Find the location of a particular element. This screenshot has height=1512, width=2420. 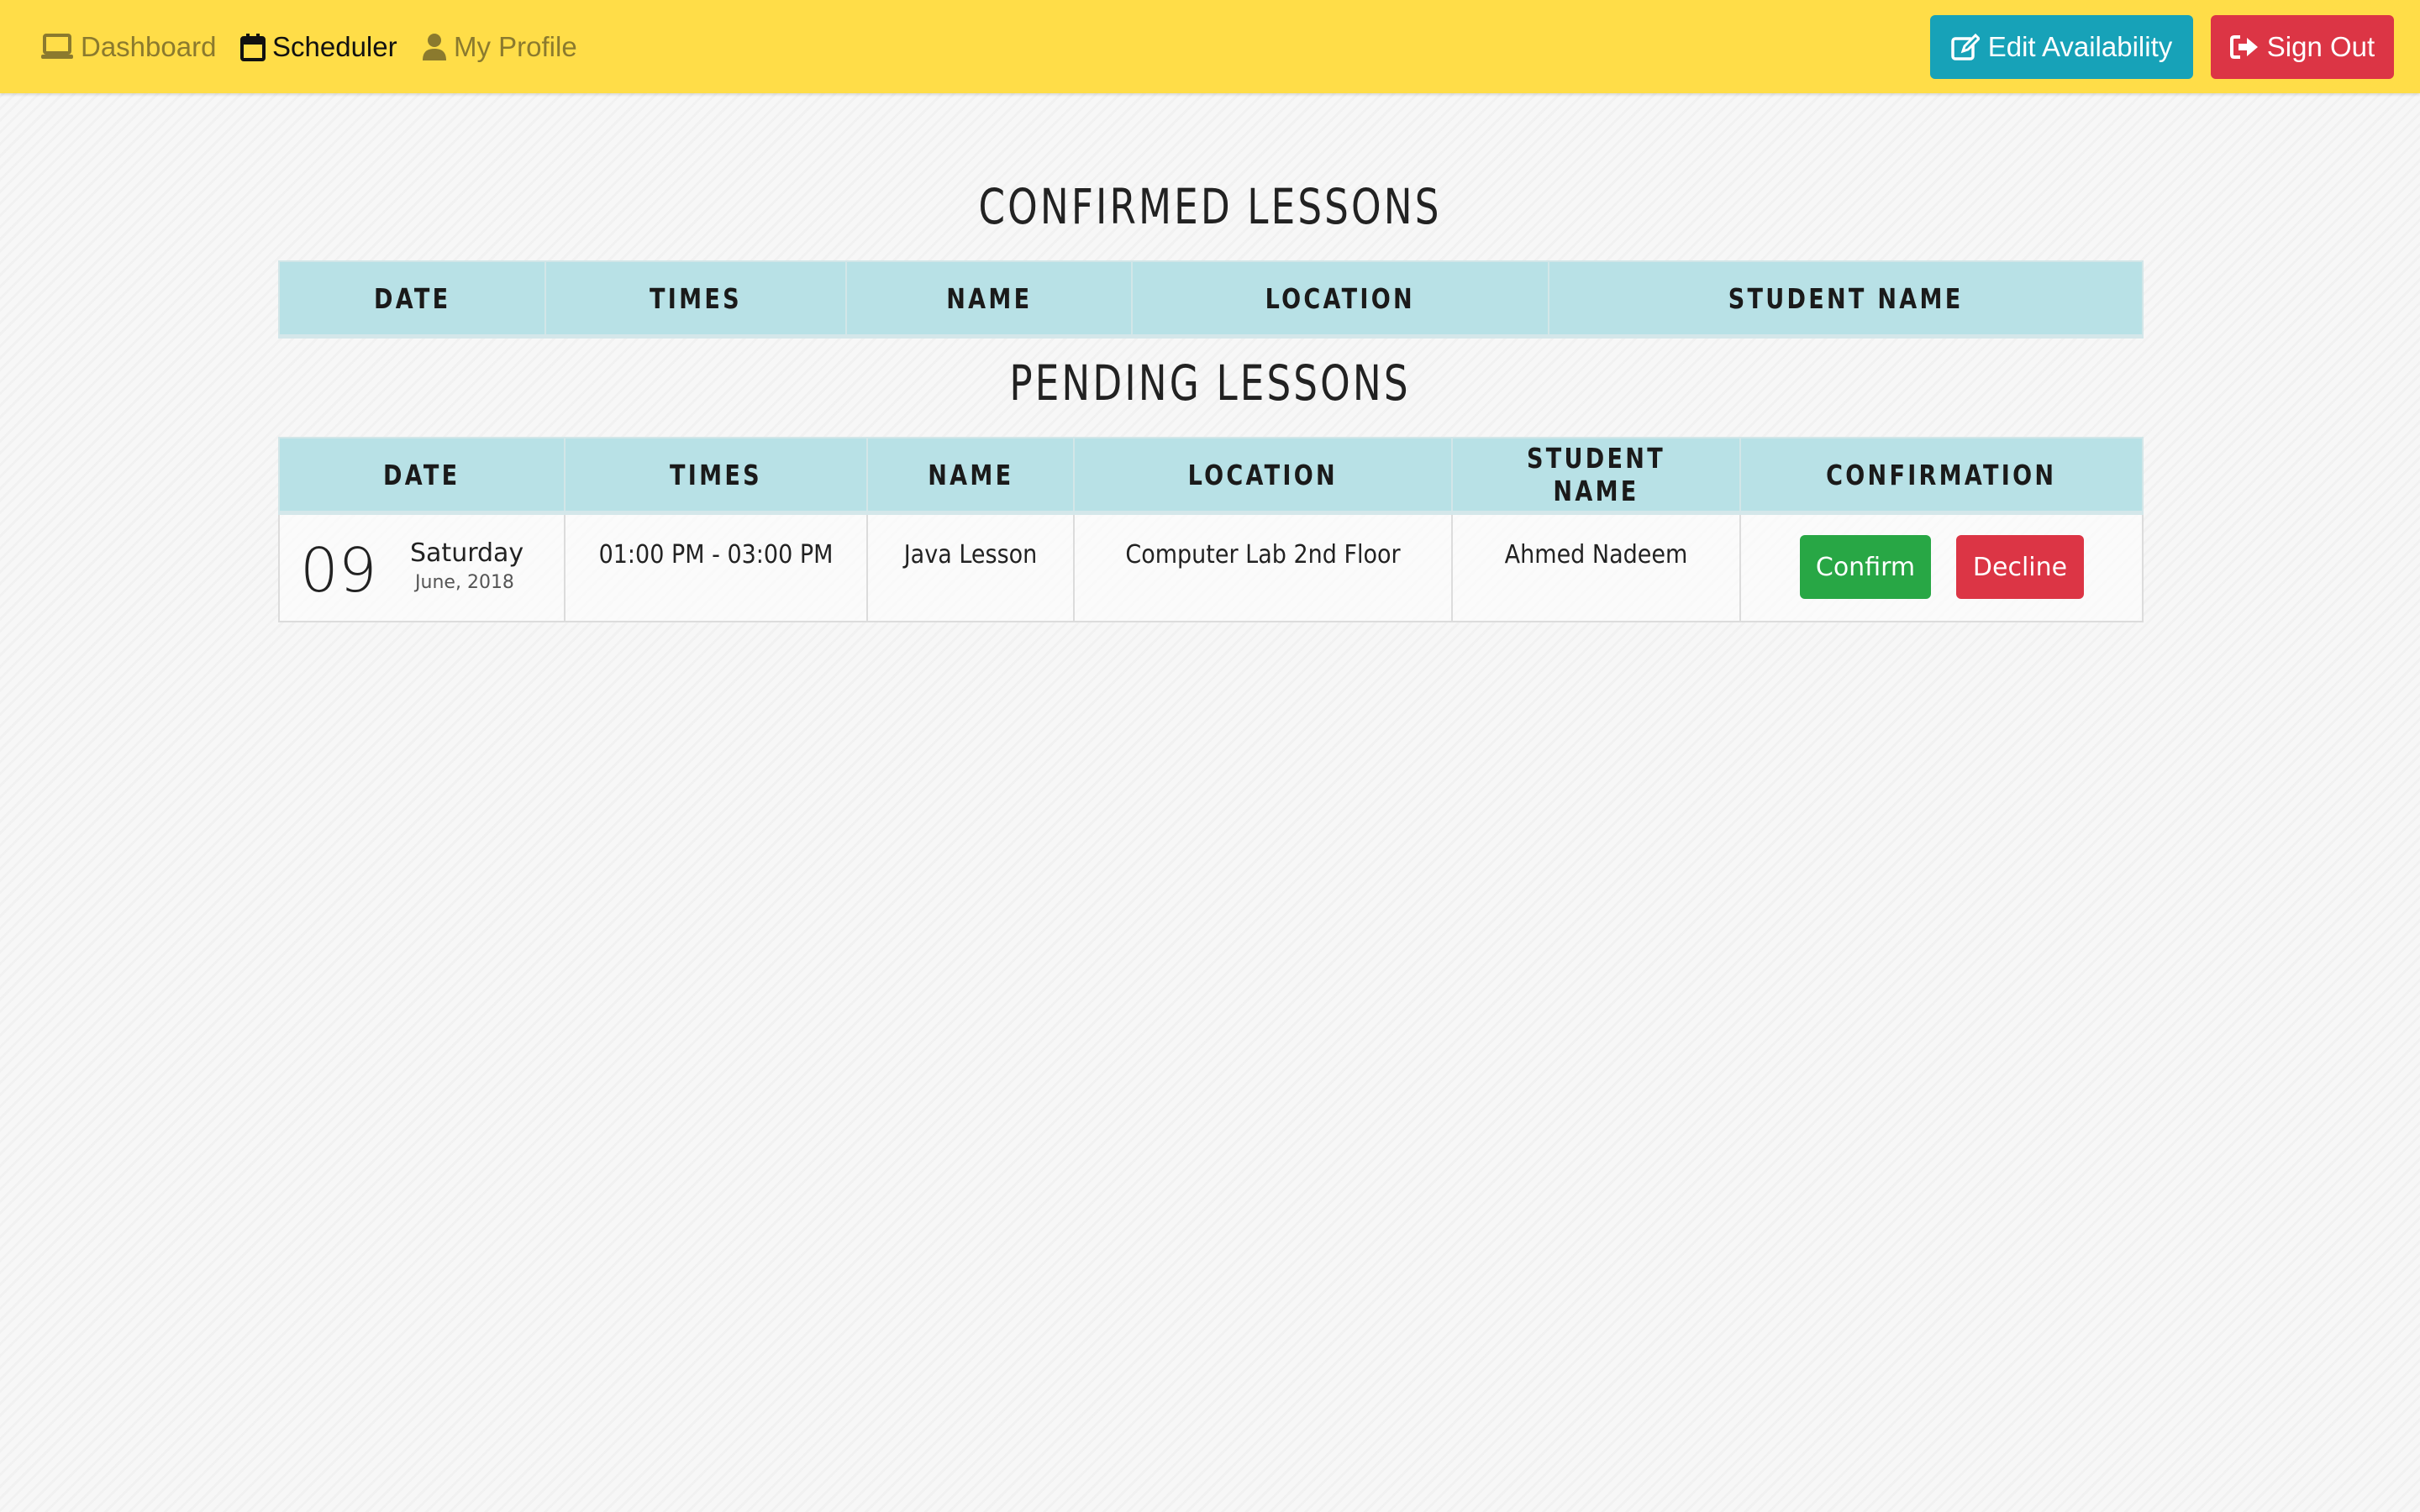

edit-availability-label: Edit Availability is located at coordinates (2080, 46).